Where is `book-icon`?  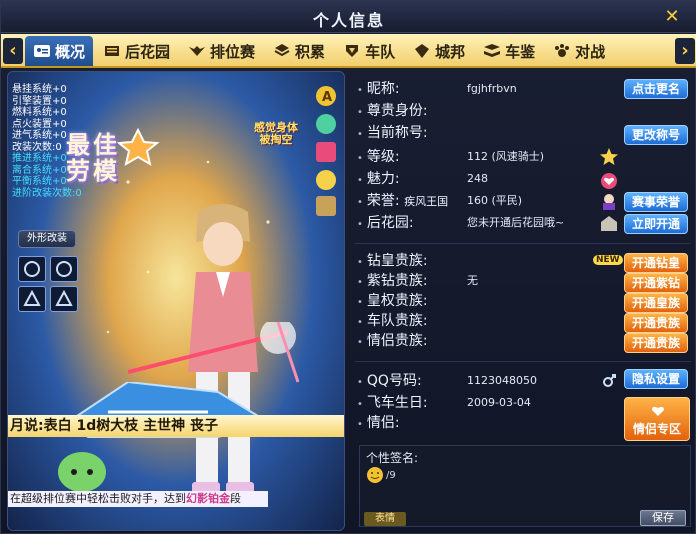
book-icon is located at coordinates (492, 50).